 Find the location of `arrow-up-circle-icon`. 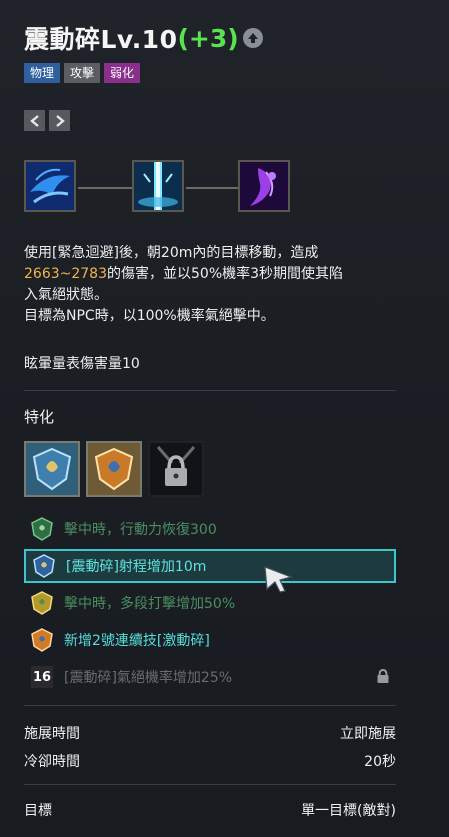

arrow-up-circle-icon is located at coordinates (252, 38).